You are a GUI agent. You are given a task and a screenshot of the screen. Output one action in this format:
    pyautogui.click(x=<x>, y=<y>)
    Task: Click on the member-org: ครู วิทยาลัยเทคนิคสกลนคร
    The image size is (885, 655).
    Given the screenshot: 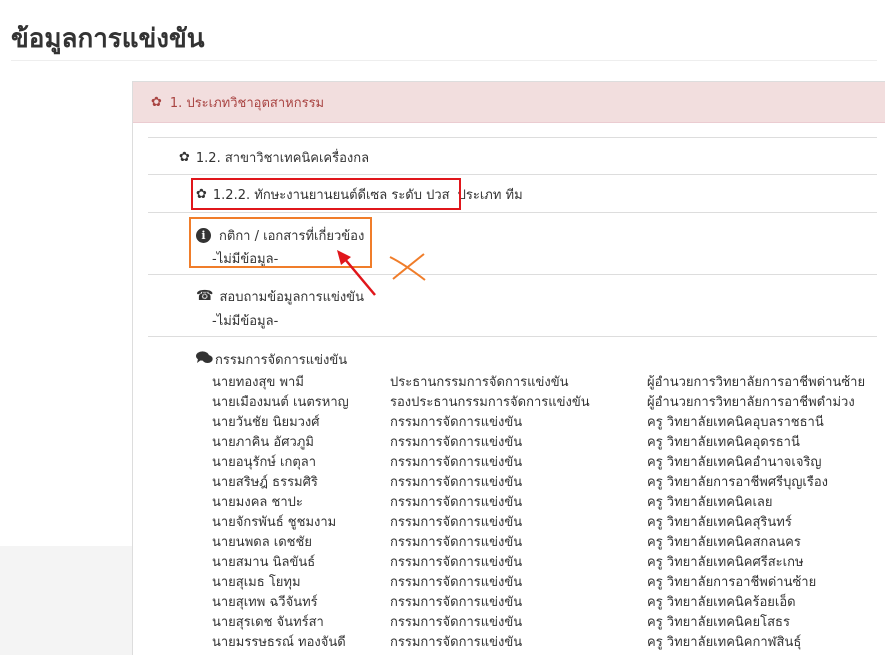 What is the action you would take?
    pyautogui.click(x=724, y=542)
    